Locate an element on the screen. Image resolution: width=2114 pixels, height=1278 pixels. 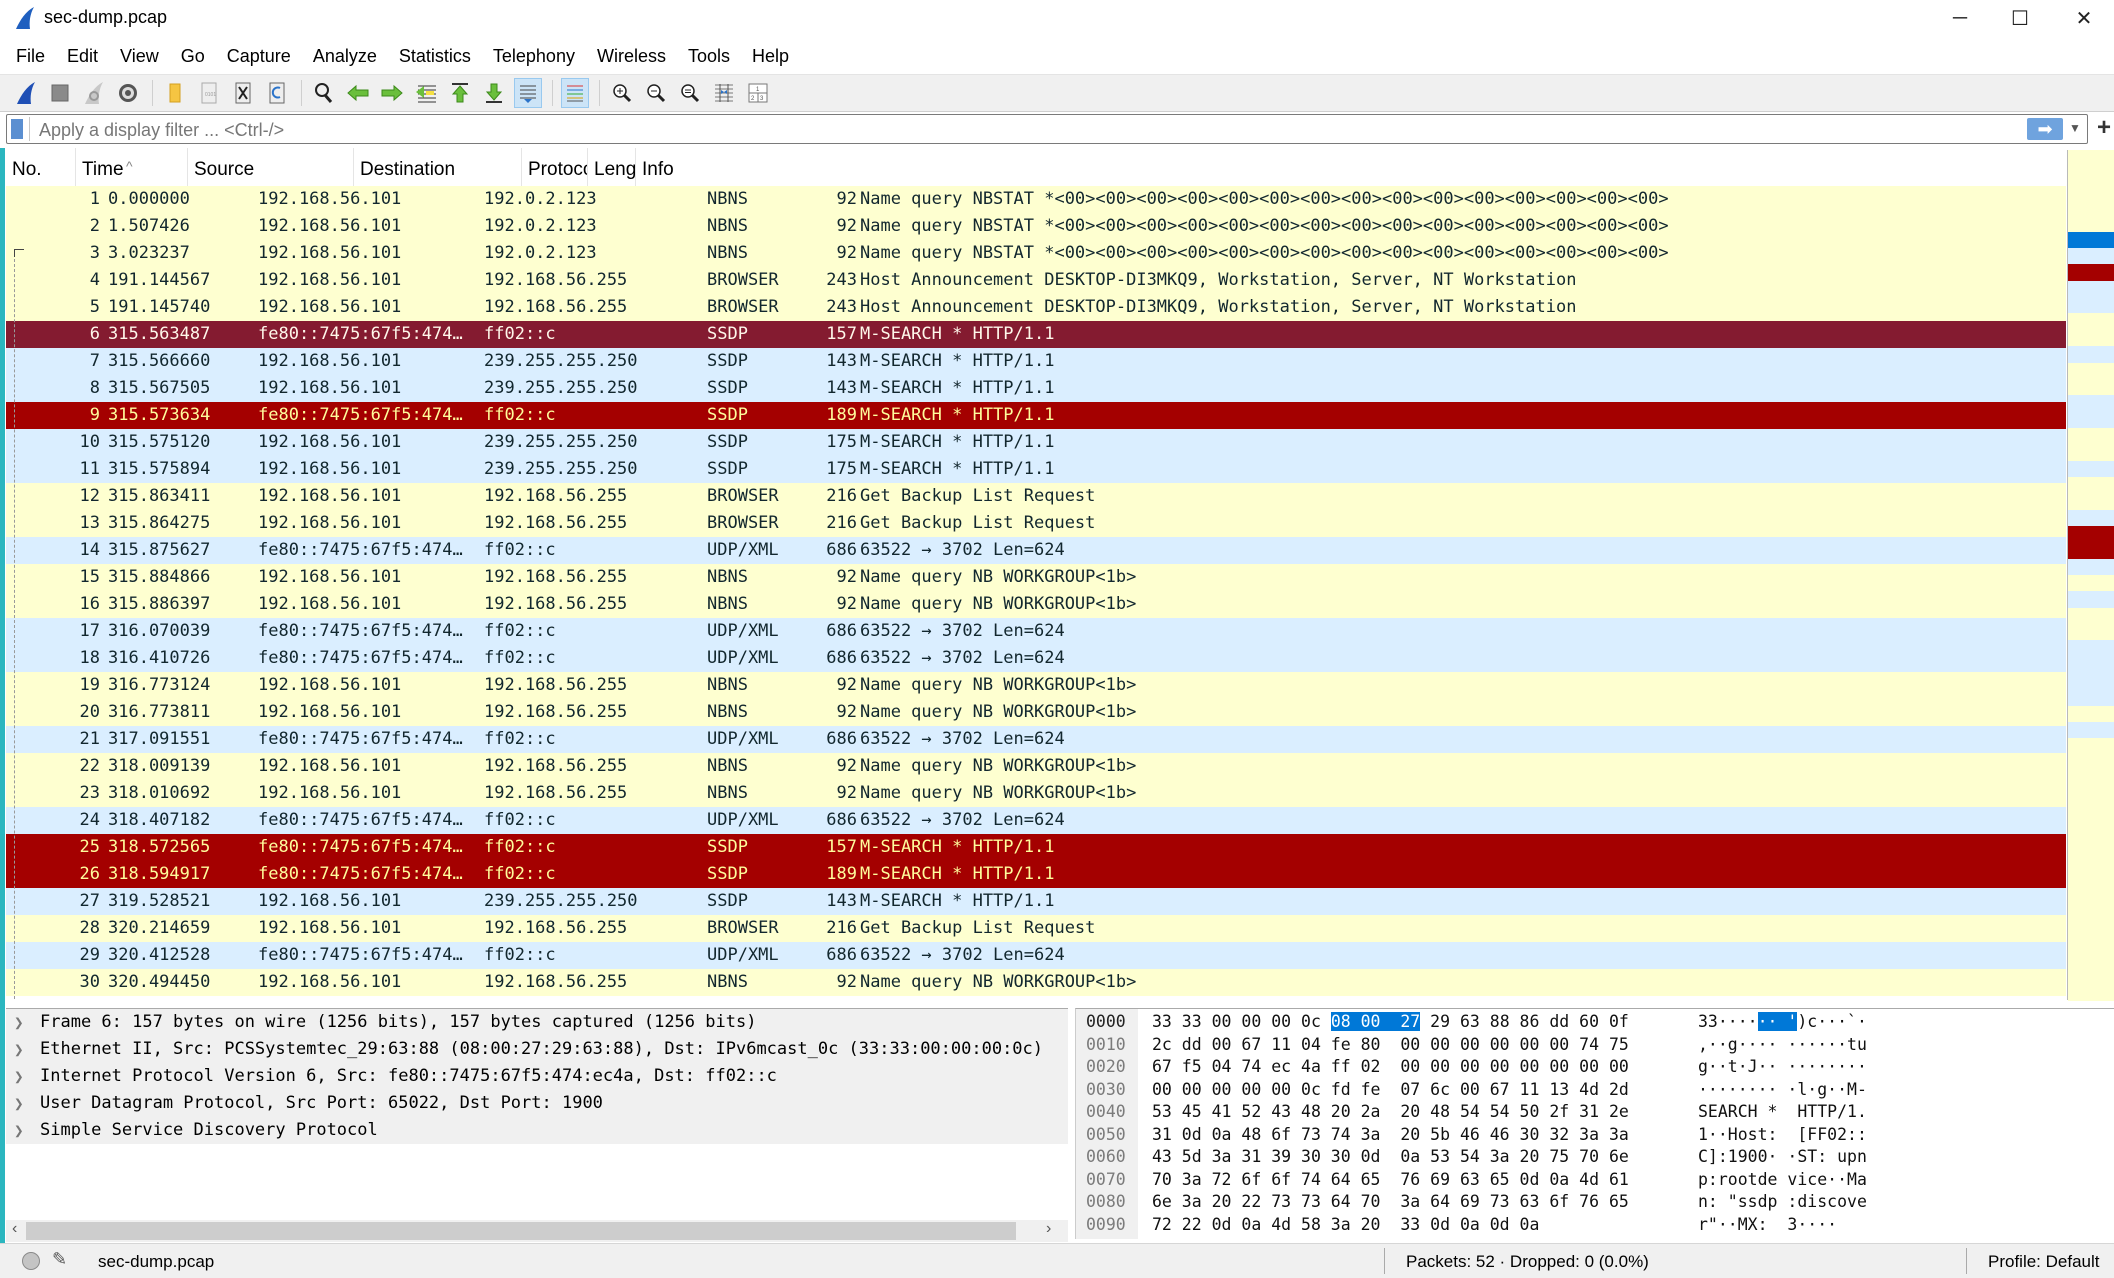
zoom-out-button is located at coordinates (656, 93).